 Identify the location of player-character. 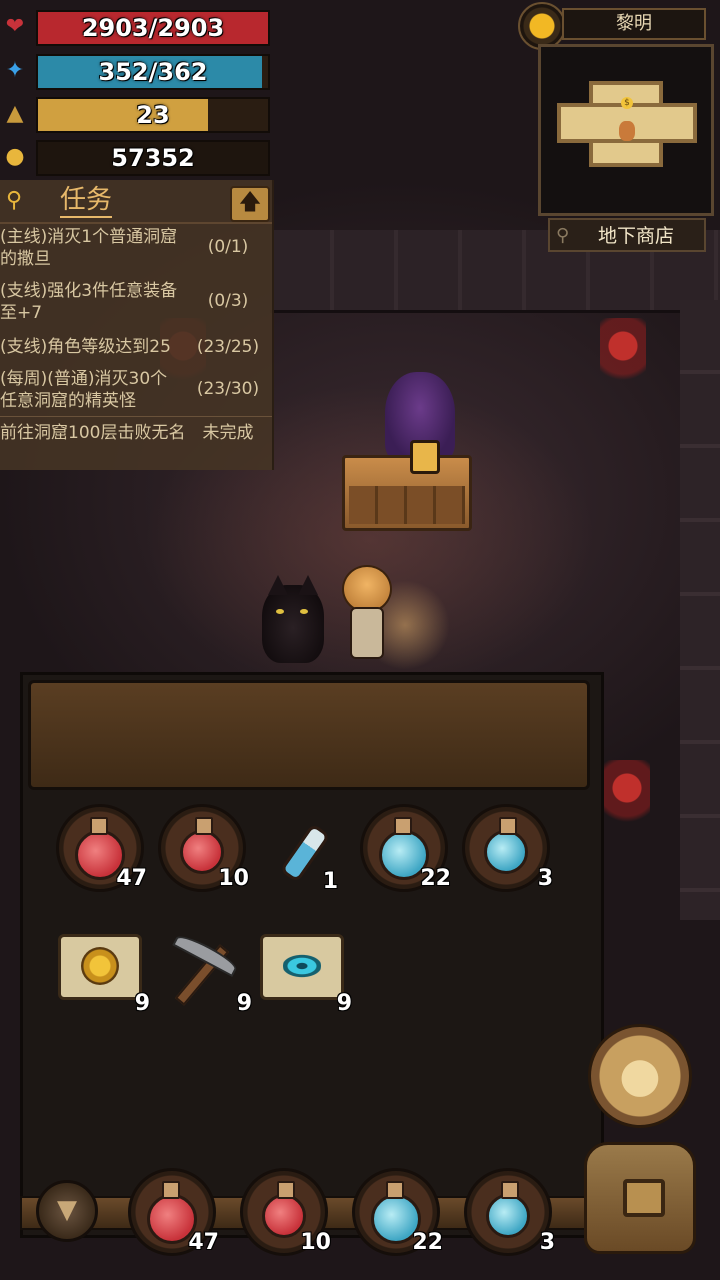
(365, 612).